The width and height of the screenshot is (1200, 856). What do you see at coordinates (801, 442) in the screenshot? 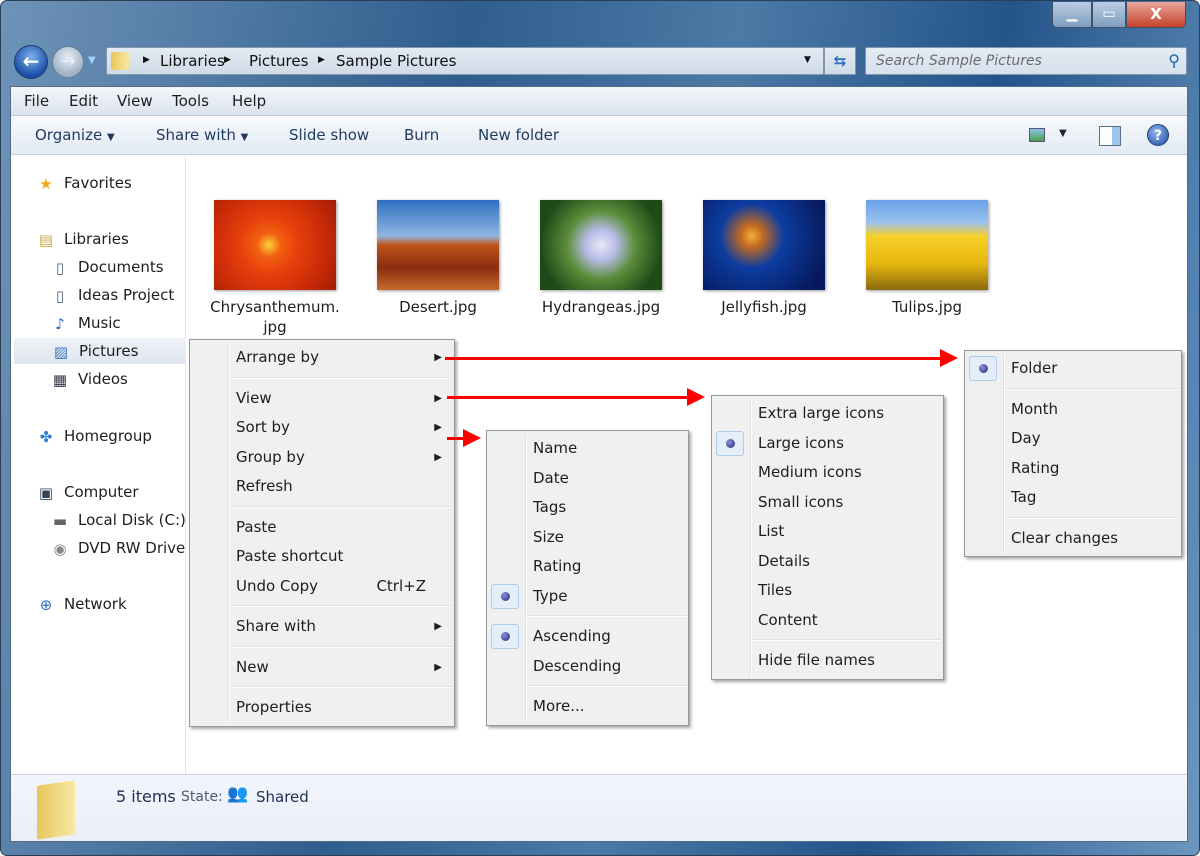
I see `menu-label: Large icons` at bounding box center [801, 442].